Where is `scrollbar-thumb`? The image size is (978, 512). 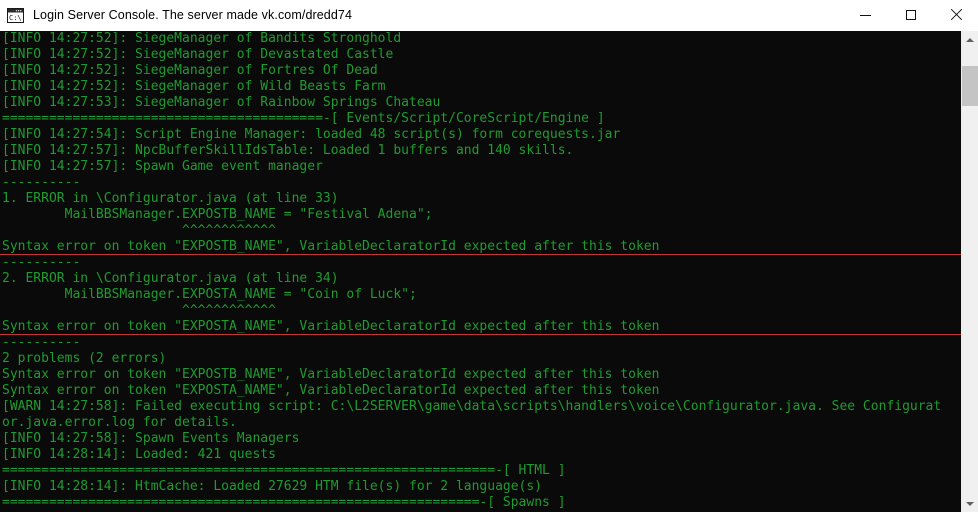 scrollbar-thumb is located at coordinates (970, 86).